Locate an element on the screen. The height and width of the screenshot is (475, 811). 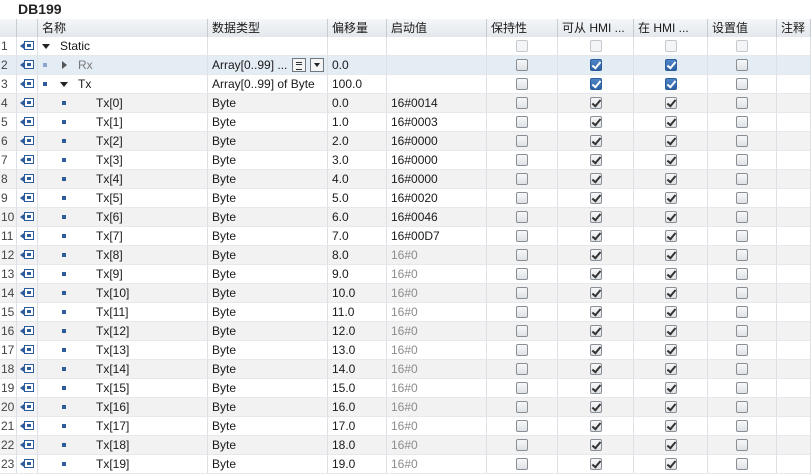
name-cell: Tx[15] is located at coordinates (123, 388).